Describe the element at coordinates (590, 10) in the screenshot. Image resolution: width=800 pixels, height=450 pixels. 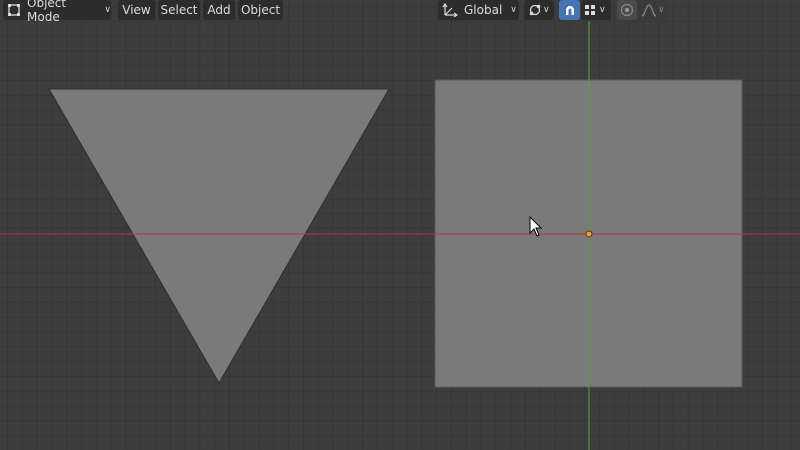
I see `snap-increment-icon` at that location.